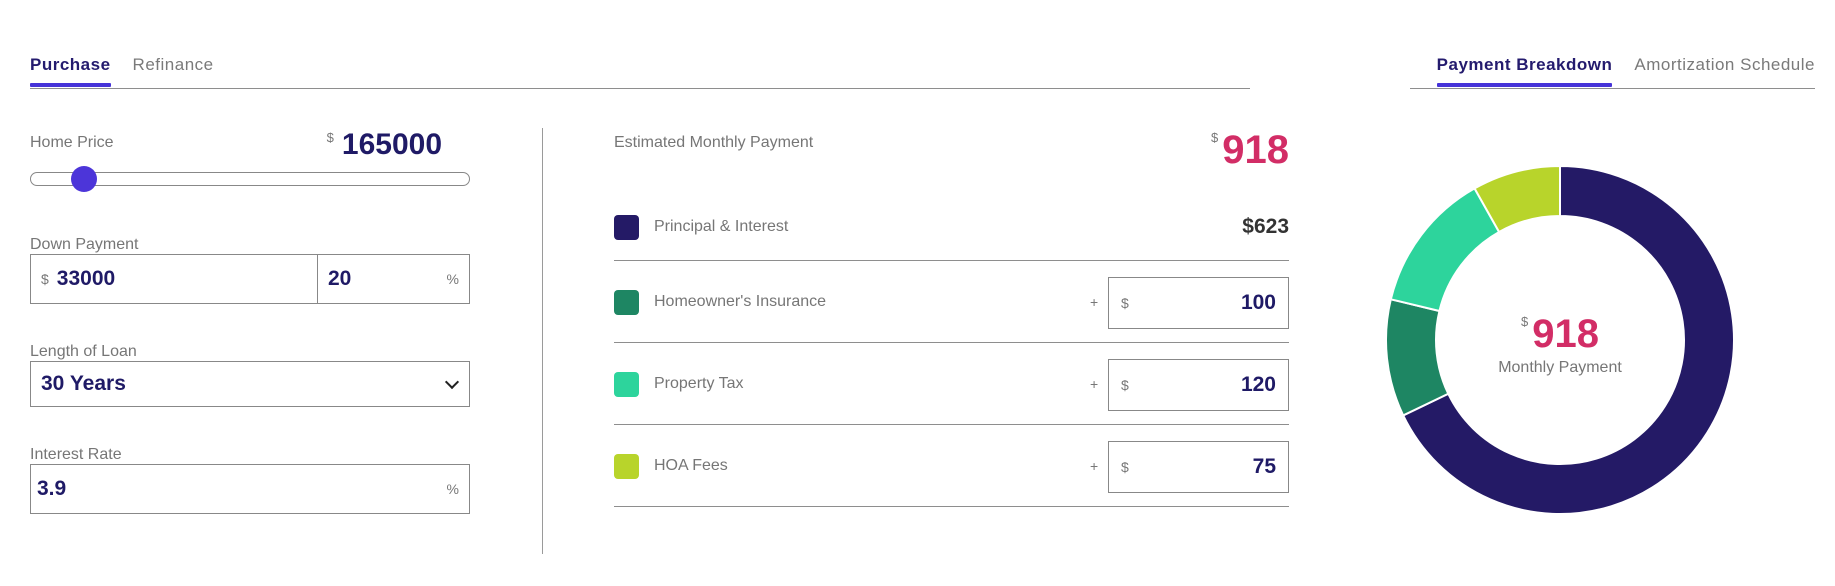 This screenshot has height=586, width=1835. I want to click on breakdown-label: Homeowner's Insurance, so click(740, 301).